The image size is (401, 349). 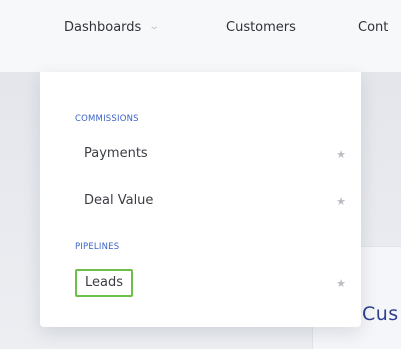 What do you see at coordinates (212, 201) in the screenshot?
I see `menu-item-deal-value: Deal Value ★` at bounding box center [212, 201].